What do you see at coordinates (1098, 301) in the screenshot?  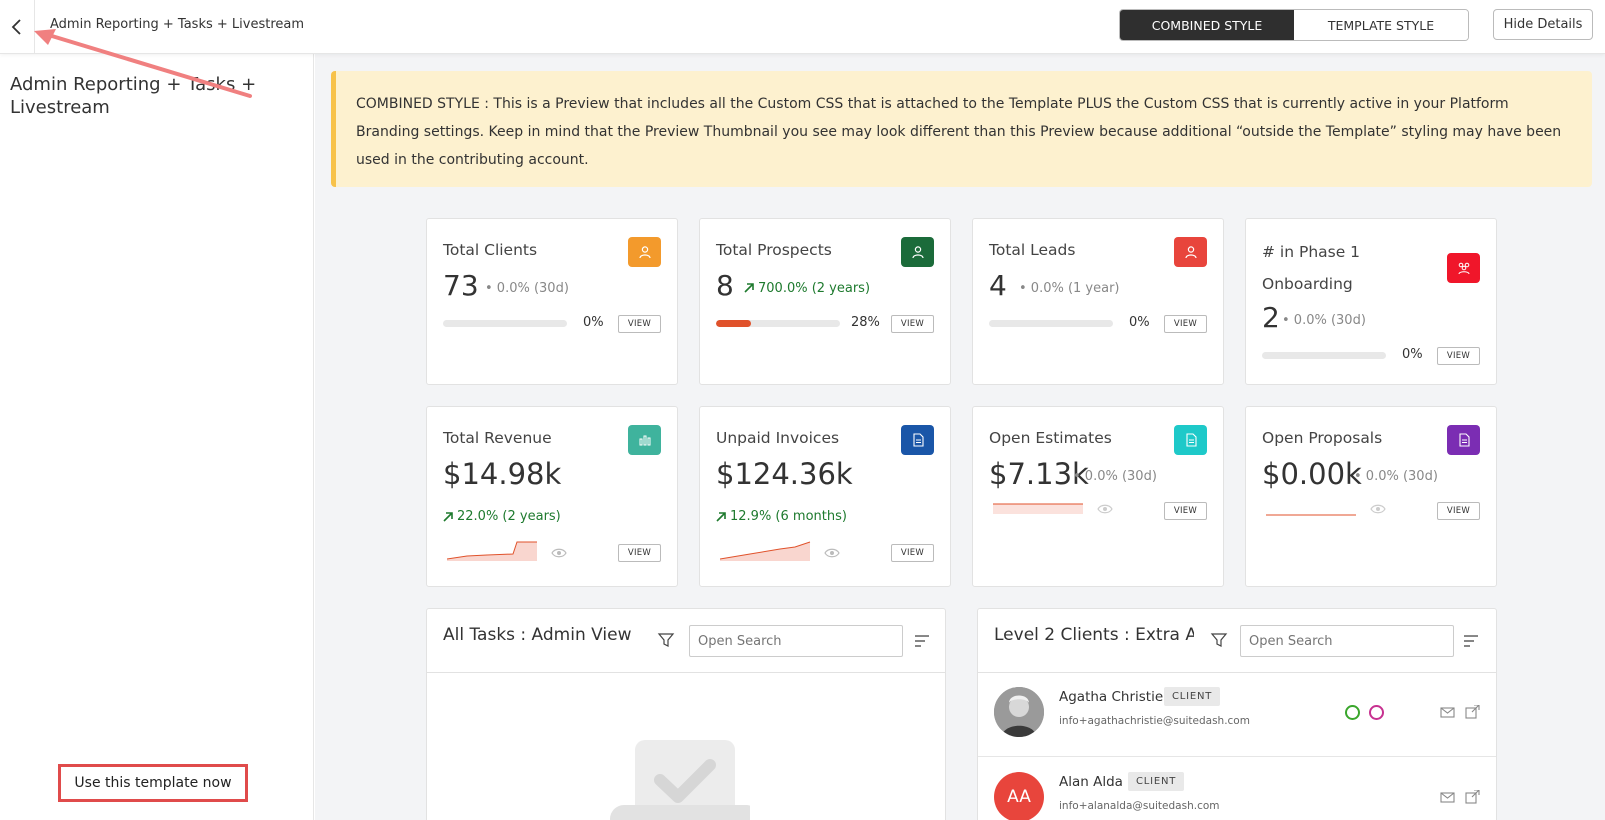 I see `stat-card-total-leads: Total Leads 4 • 0.0% (1 year) 0% VIEW` at bounding box center [1098, 301].